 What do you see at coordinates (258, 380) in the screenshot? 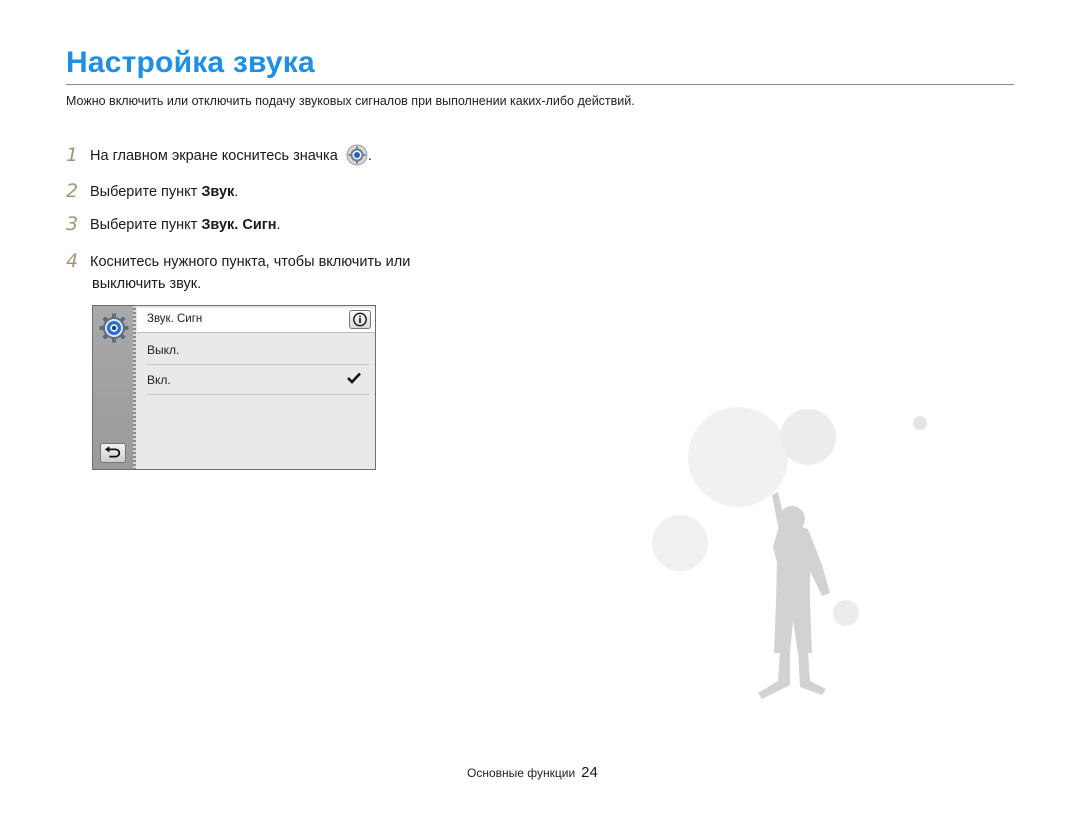
I see `option-on: Вкл.` at bounding box center [258, 380].